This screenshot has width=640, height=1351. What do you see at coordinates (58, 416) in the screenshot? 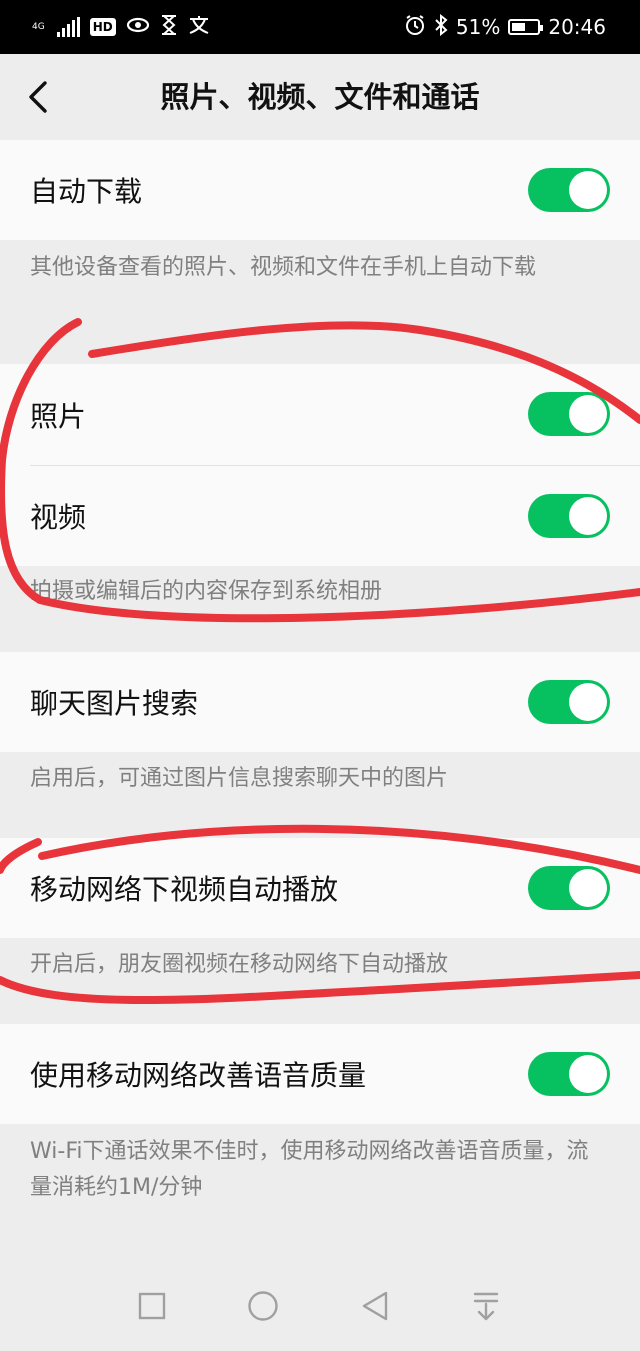
I see `setting-label: 照片` at bounding box center [58, 416].